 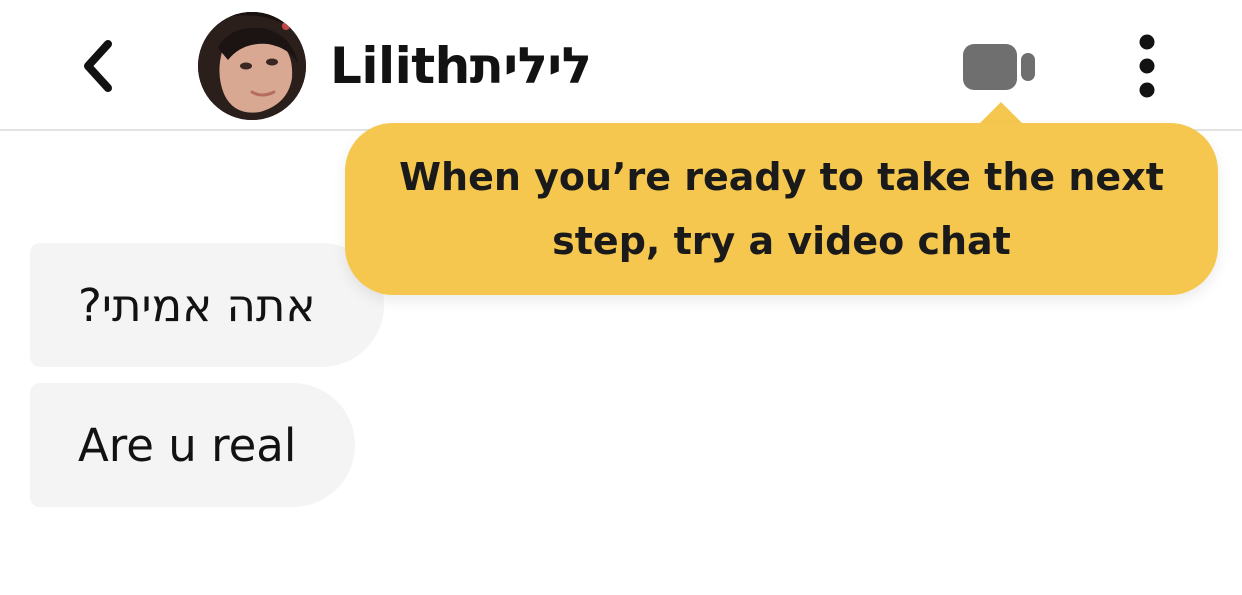 I want to click on more-options-button, so click(x=1147, y=66).